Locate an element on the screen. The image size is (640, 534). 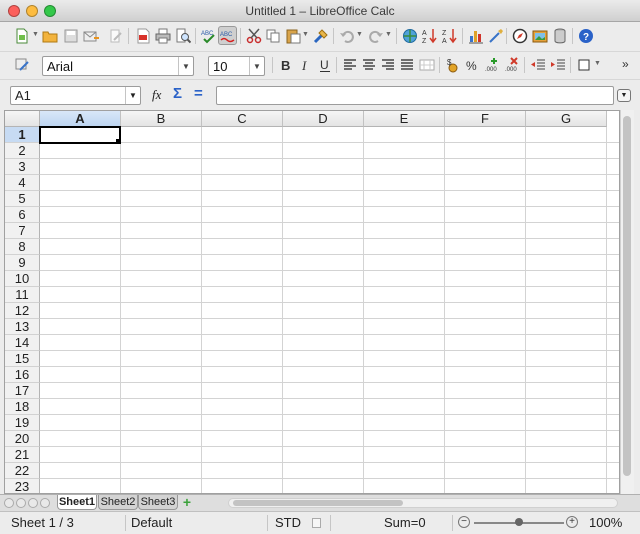
tab-sheet3: Sheet3 is located at coordinates (158, 502).